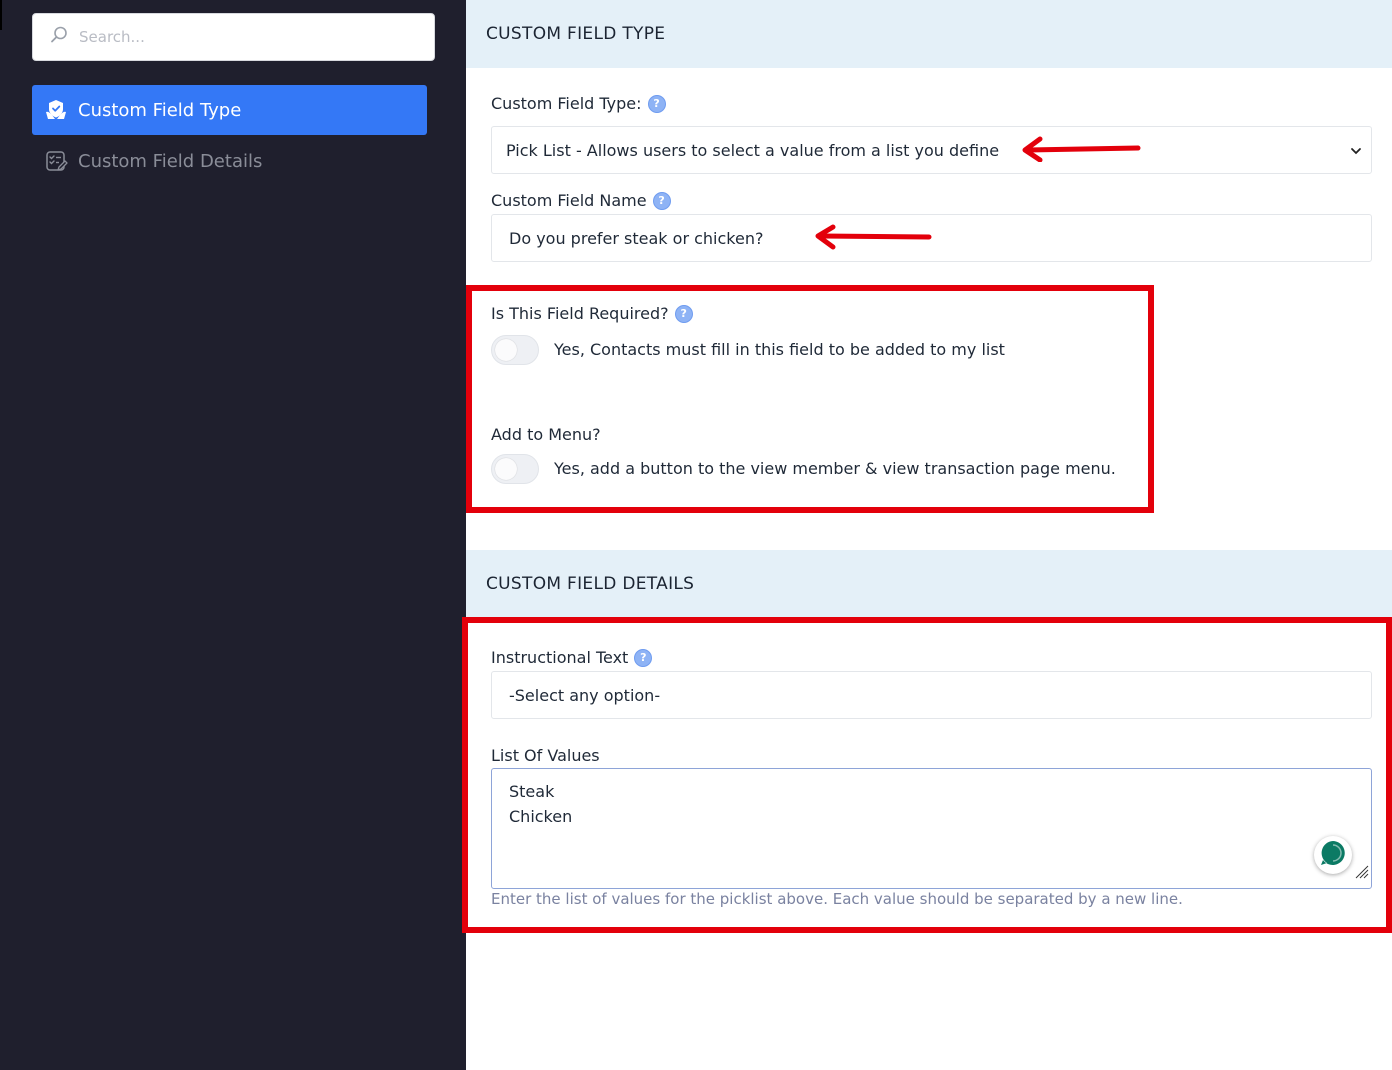  I want to click on sidebar-item-custom-field-type: Custom Field Type, so click(229, 110).